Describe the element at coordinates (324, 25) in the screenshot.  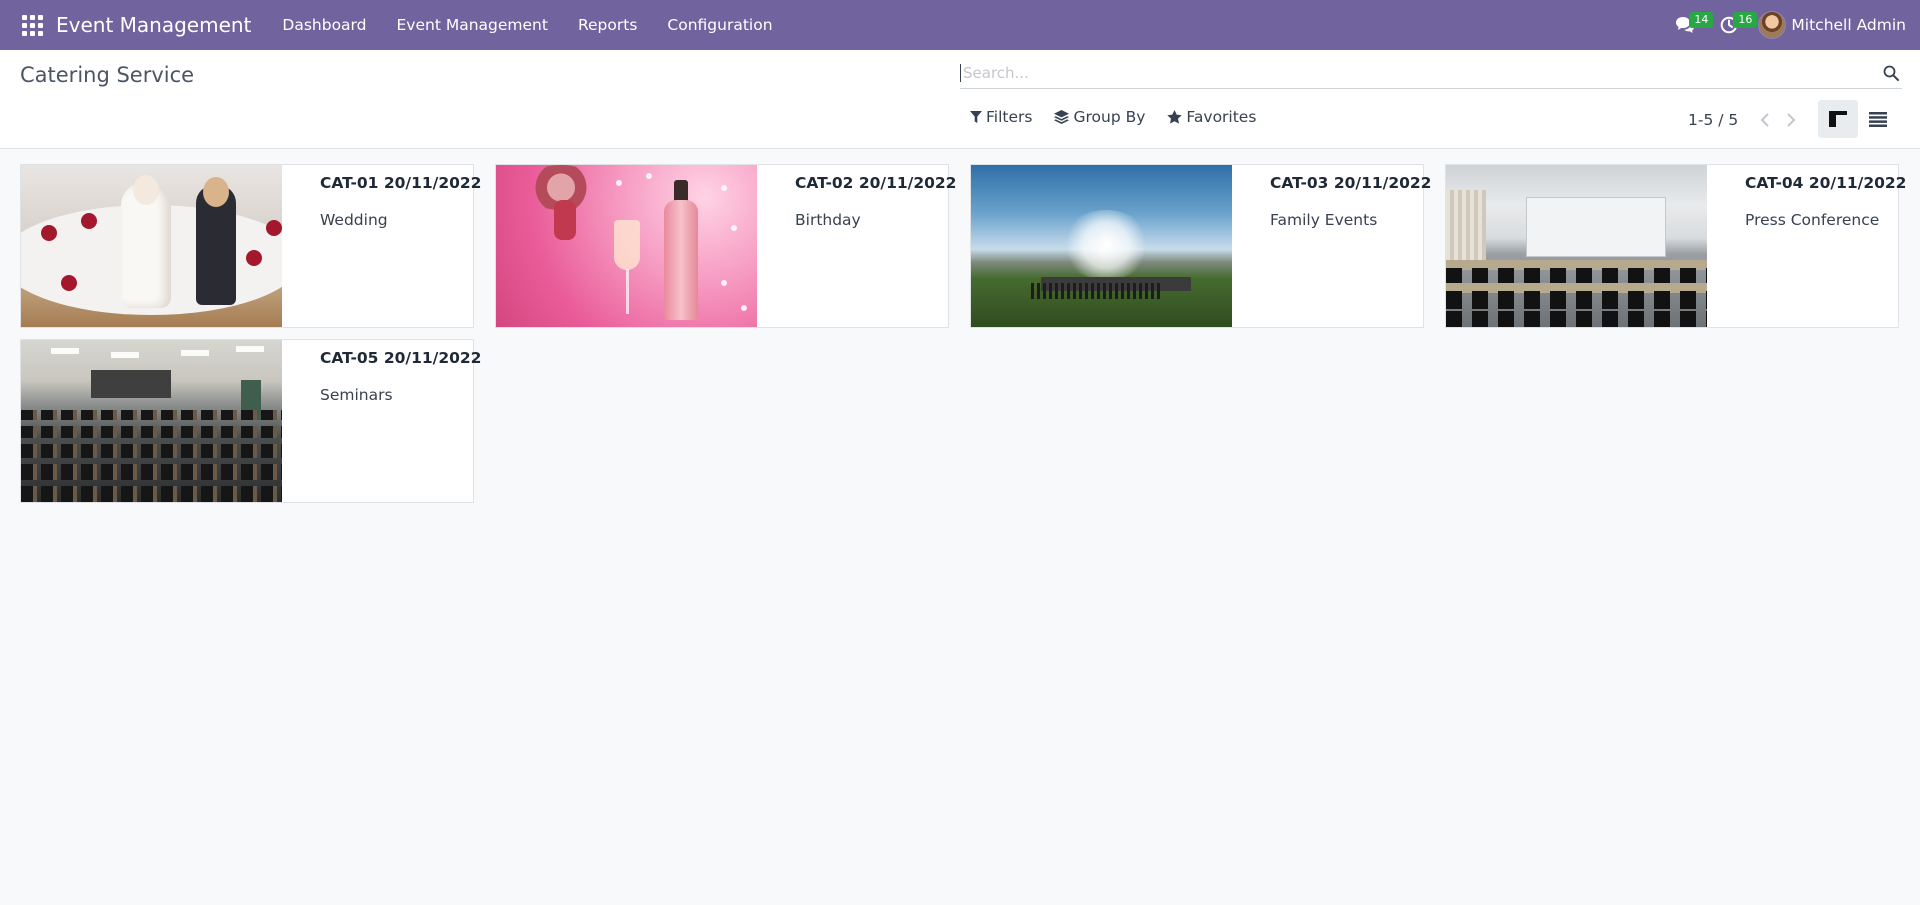
I see `menu-item-dashboard: Dashboard` at that location.